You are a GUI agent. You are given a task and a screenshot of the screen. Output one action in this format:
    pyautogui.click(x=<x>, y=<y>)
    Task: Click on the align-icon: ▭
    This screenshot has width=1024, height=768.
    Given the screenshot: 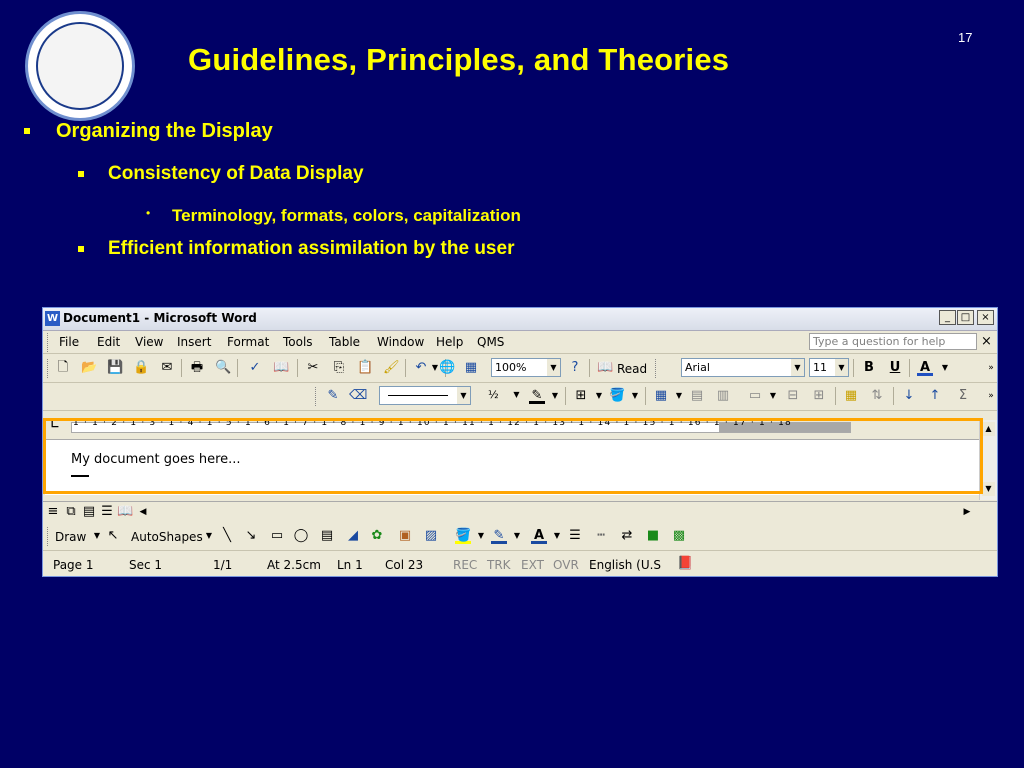 What is the action you would take?
    pyautogui.click(x=755, y=396)
    